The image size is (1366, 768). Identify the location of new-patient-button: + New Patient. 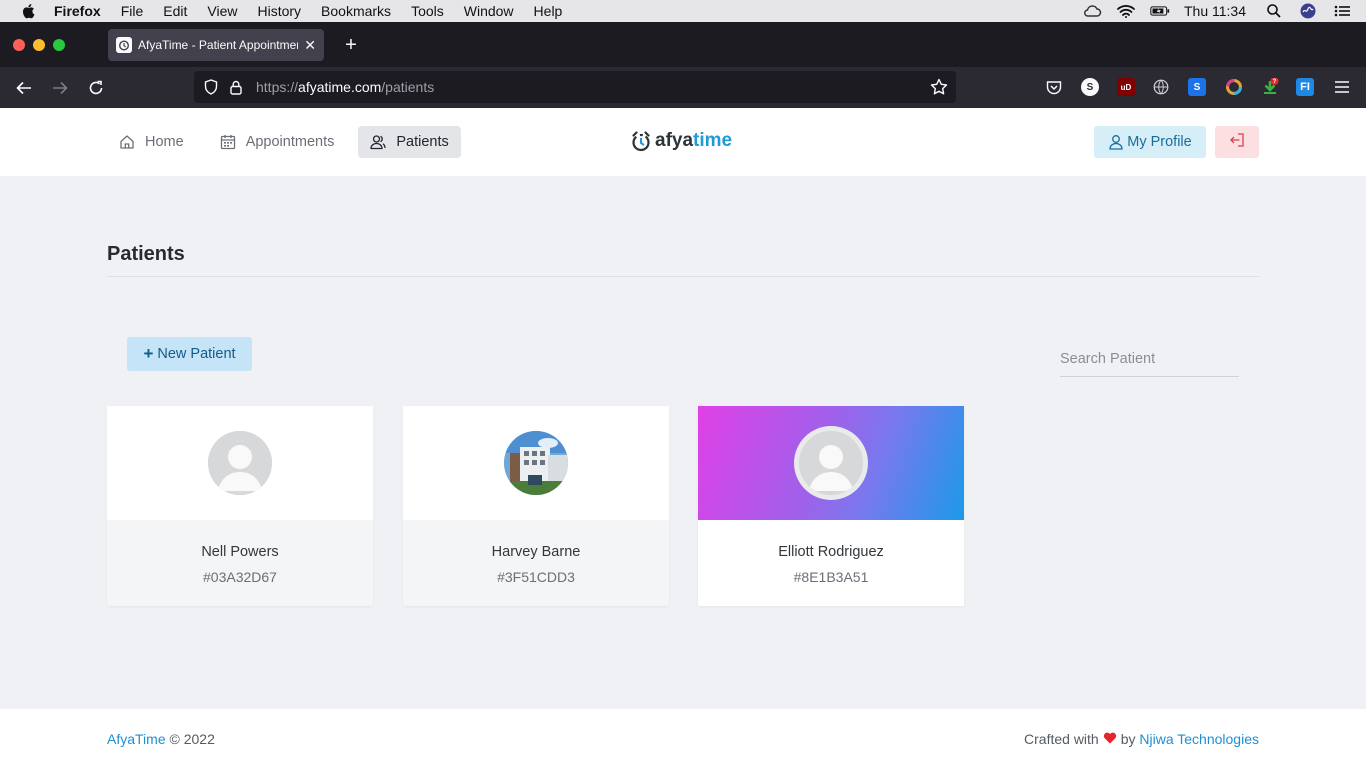
(189, 354).